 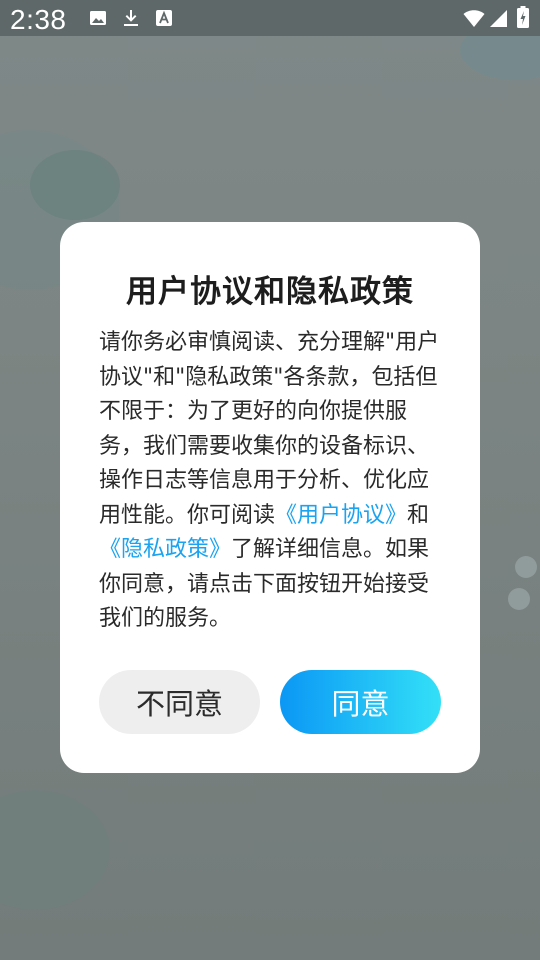 What do you see at coordinates (474, 18) in the screenshot?
I see `wifi-icon` at bounding box center [474, 18].